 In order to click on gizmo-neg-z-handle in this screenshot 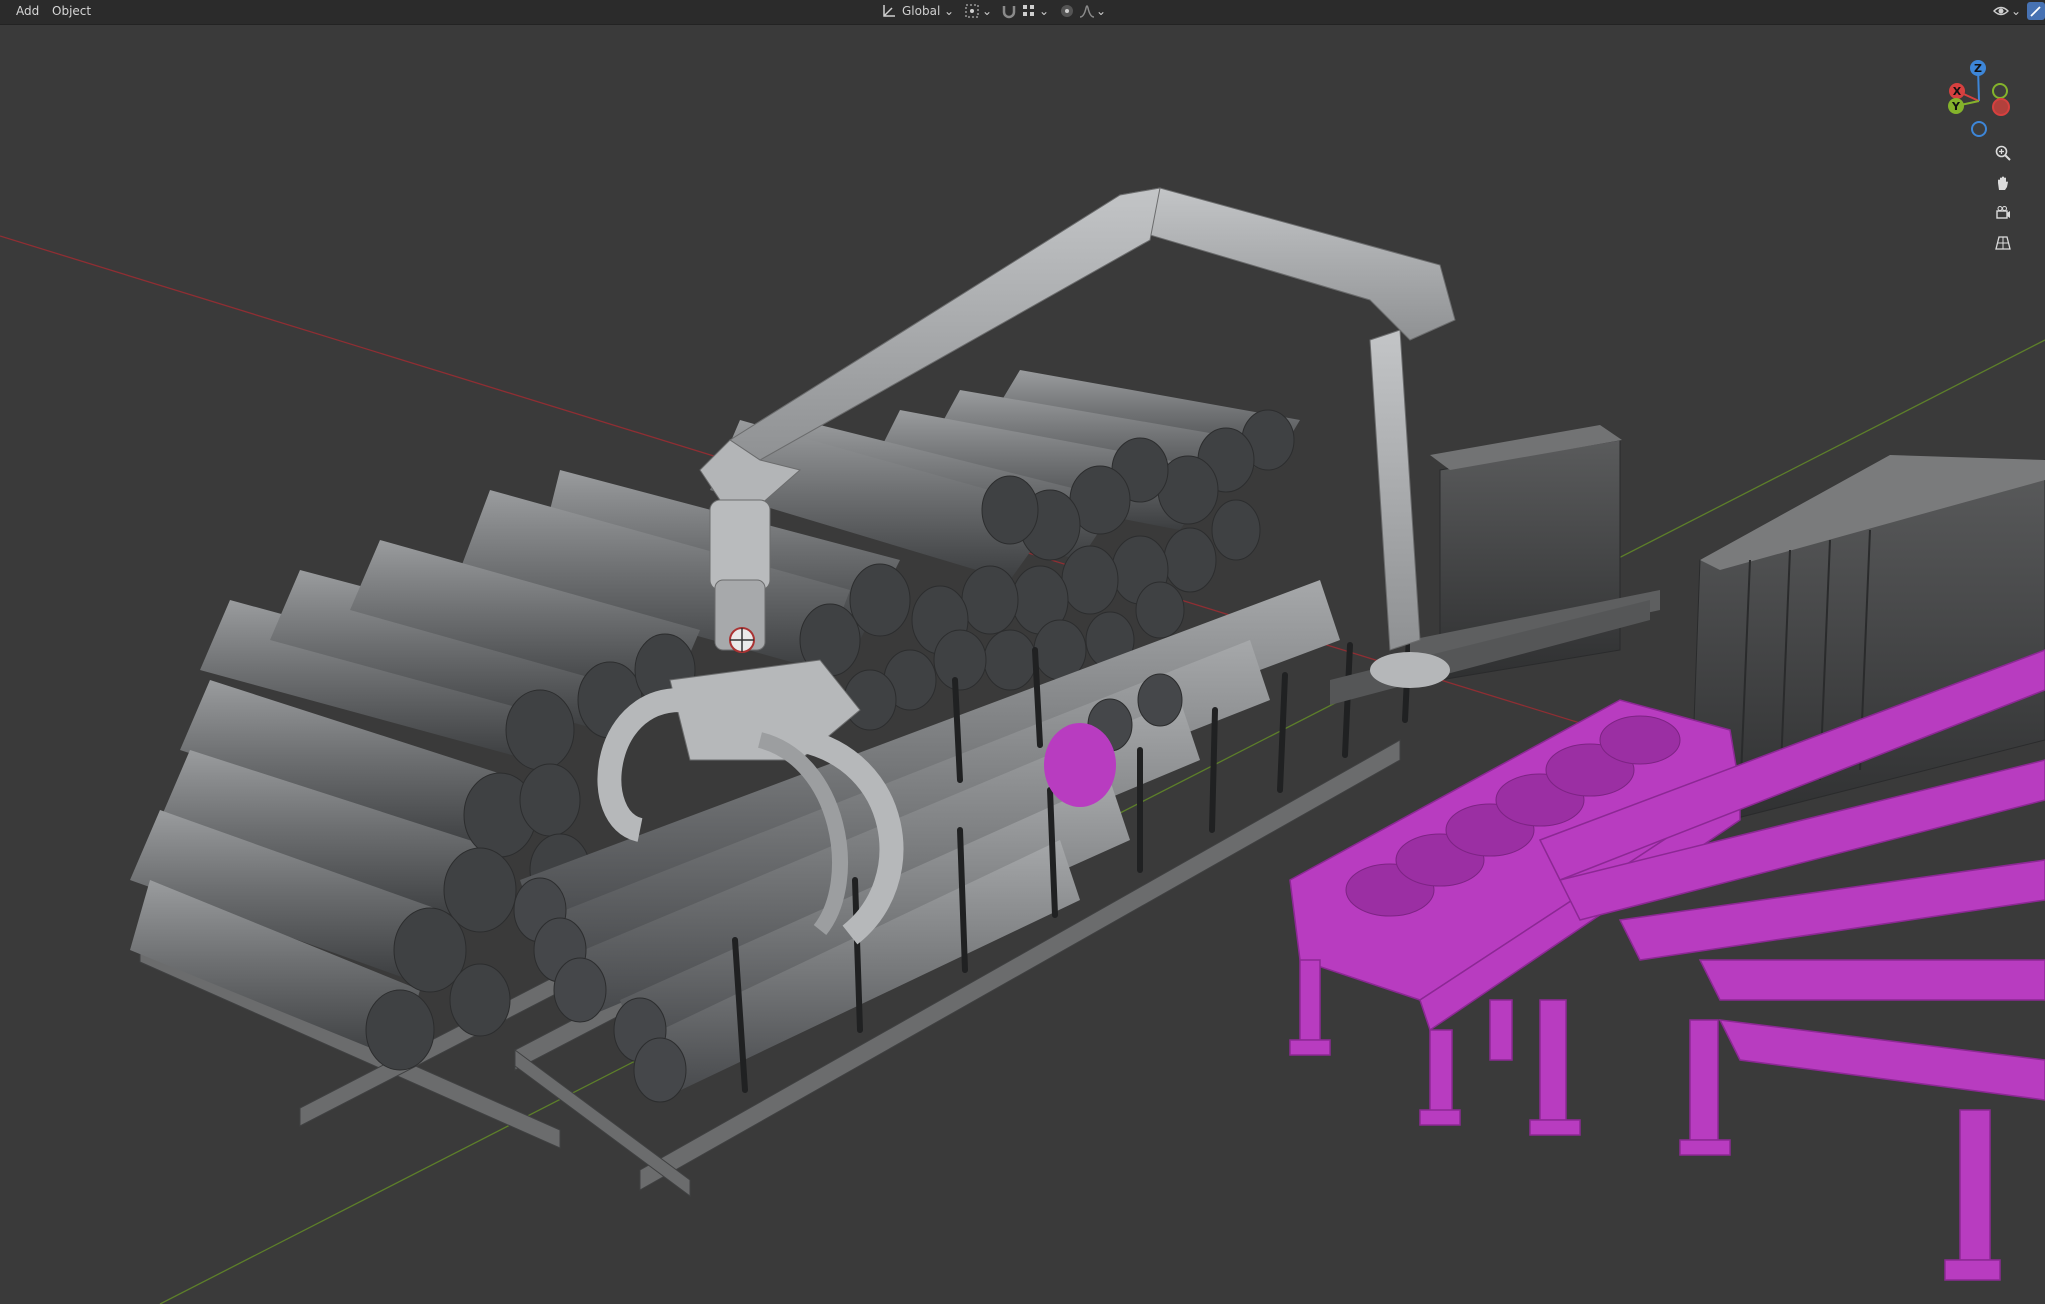, I will do `click(1979, 129)`.